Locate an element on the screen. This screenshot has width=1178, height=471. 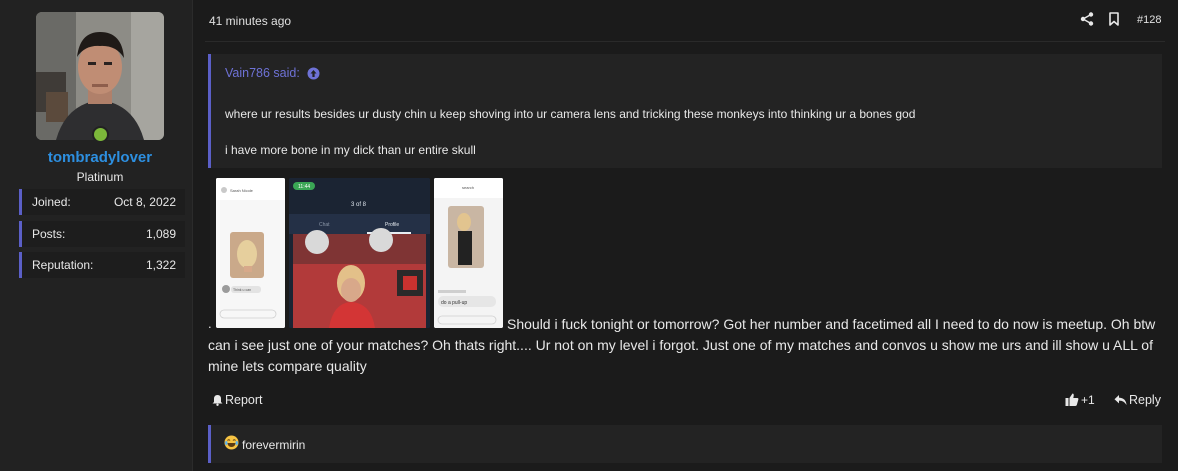
chat-screenshot-image: Sarah Nicole Think u can is located at coordinates (250, 253).